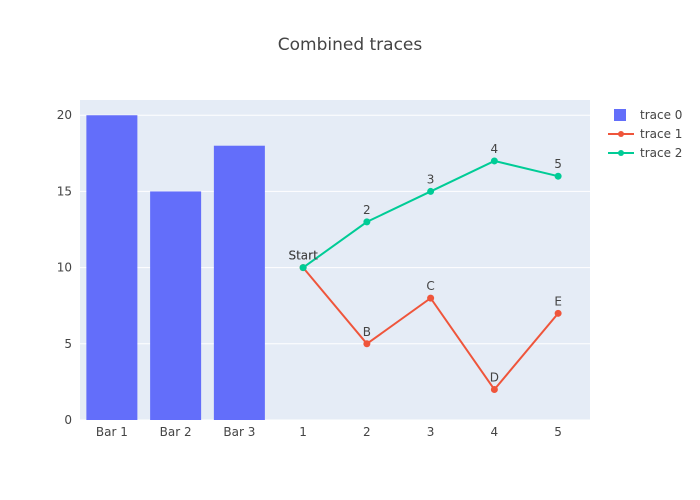 The width and height of the screenshot is (700, 500). What do you see at coordinates (620, 115) in the screenshot?
I see `legend-swatch` at bounding box center [620, 115].